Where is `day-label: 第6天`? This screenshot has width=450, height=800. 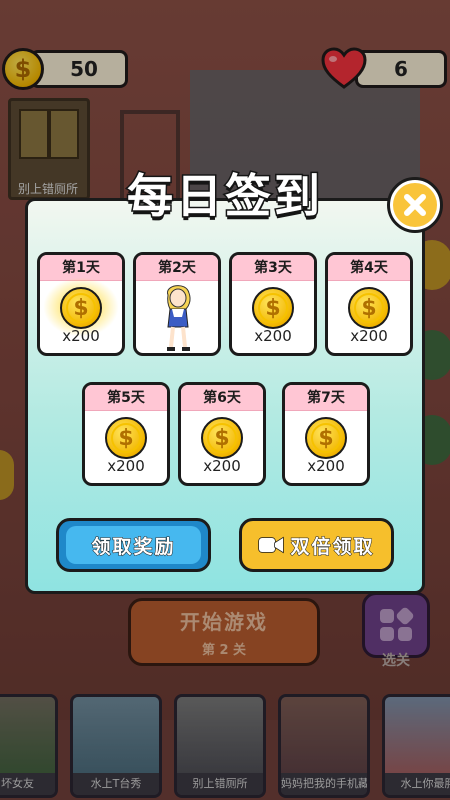 day-label: 第6天 is located at coordinates (222, 398).